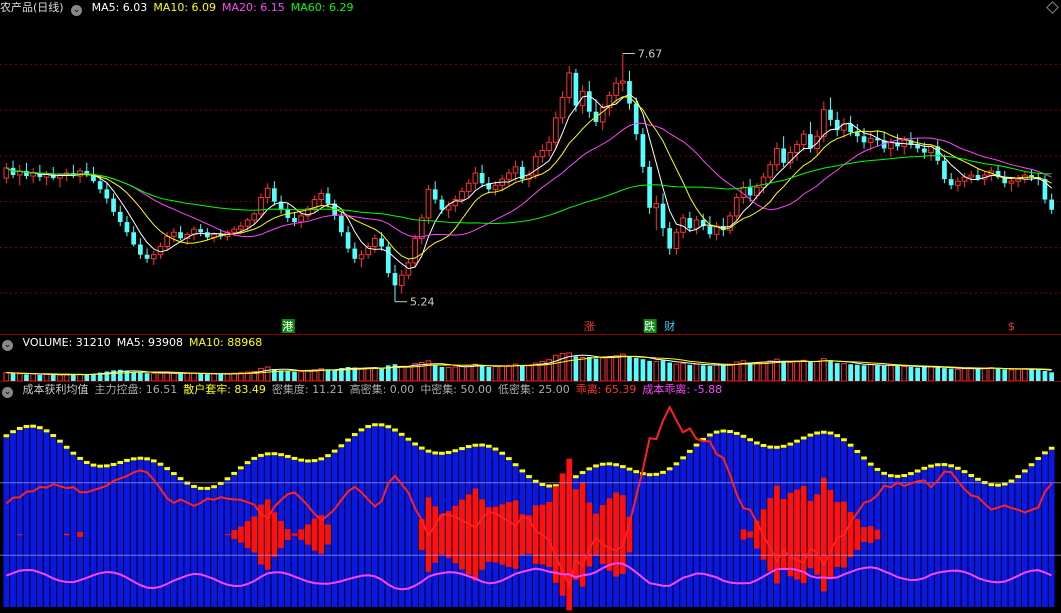 This screenshot has height=613, width=1061. Describe the element at coordinates (669, 326) in the screenshot. I see `event-marker-text: 财` at that location.